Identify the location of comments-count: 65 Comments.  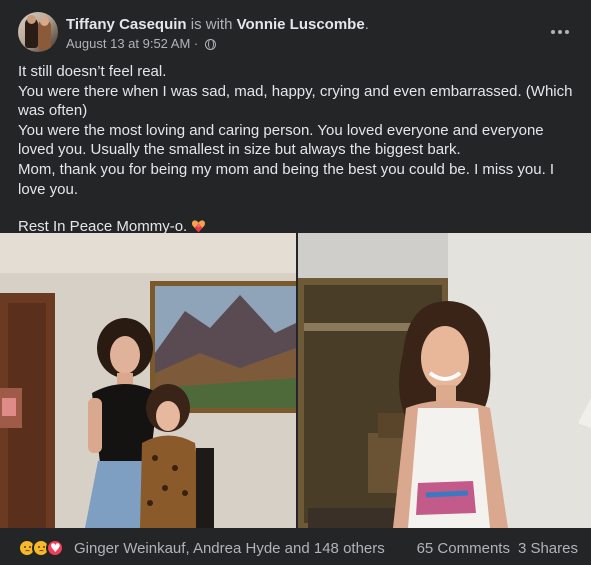
(463, 548).